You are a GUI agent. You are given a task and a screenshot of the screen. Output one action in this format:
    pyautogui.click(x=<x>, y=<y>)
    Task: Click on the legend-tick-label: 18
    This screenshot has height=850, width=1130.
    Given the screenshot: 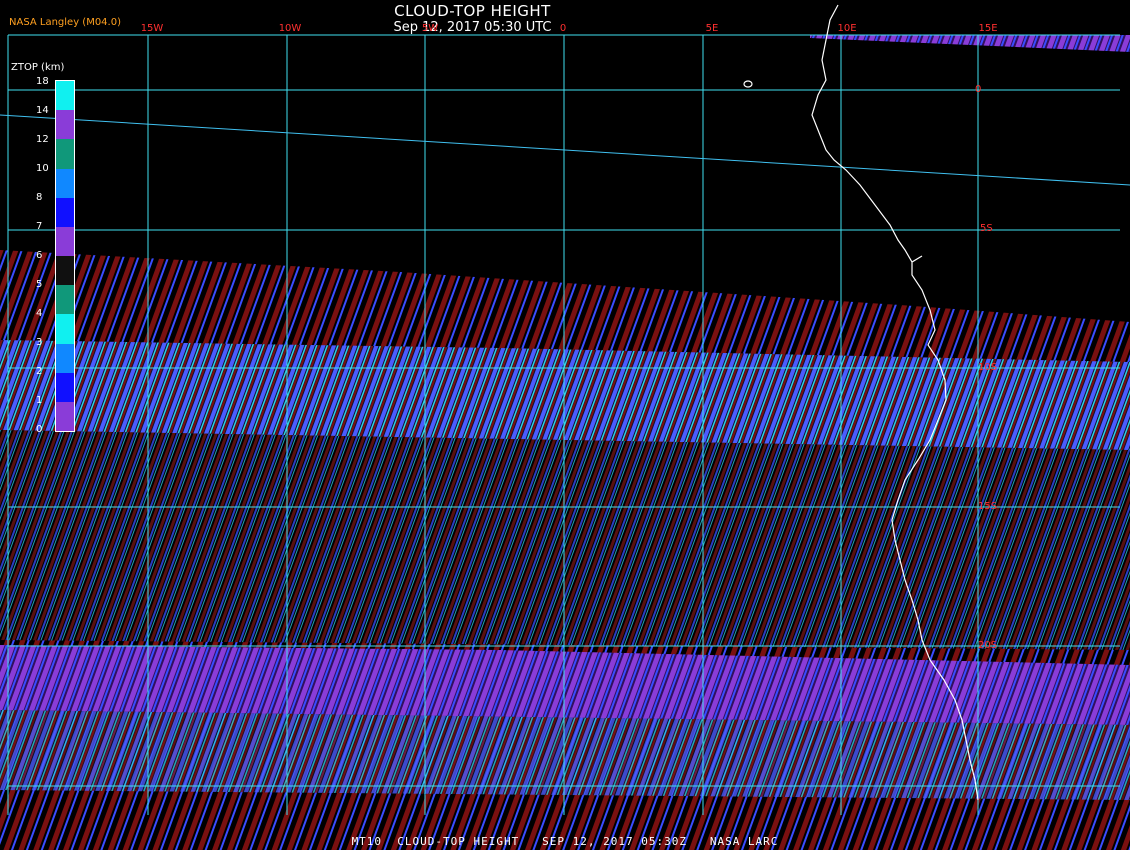 What is the action you would take?
    pyautogui.click(x=42, y=81)
    